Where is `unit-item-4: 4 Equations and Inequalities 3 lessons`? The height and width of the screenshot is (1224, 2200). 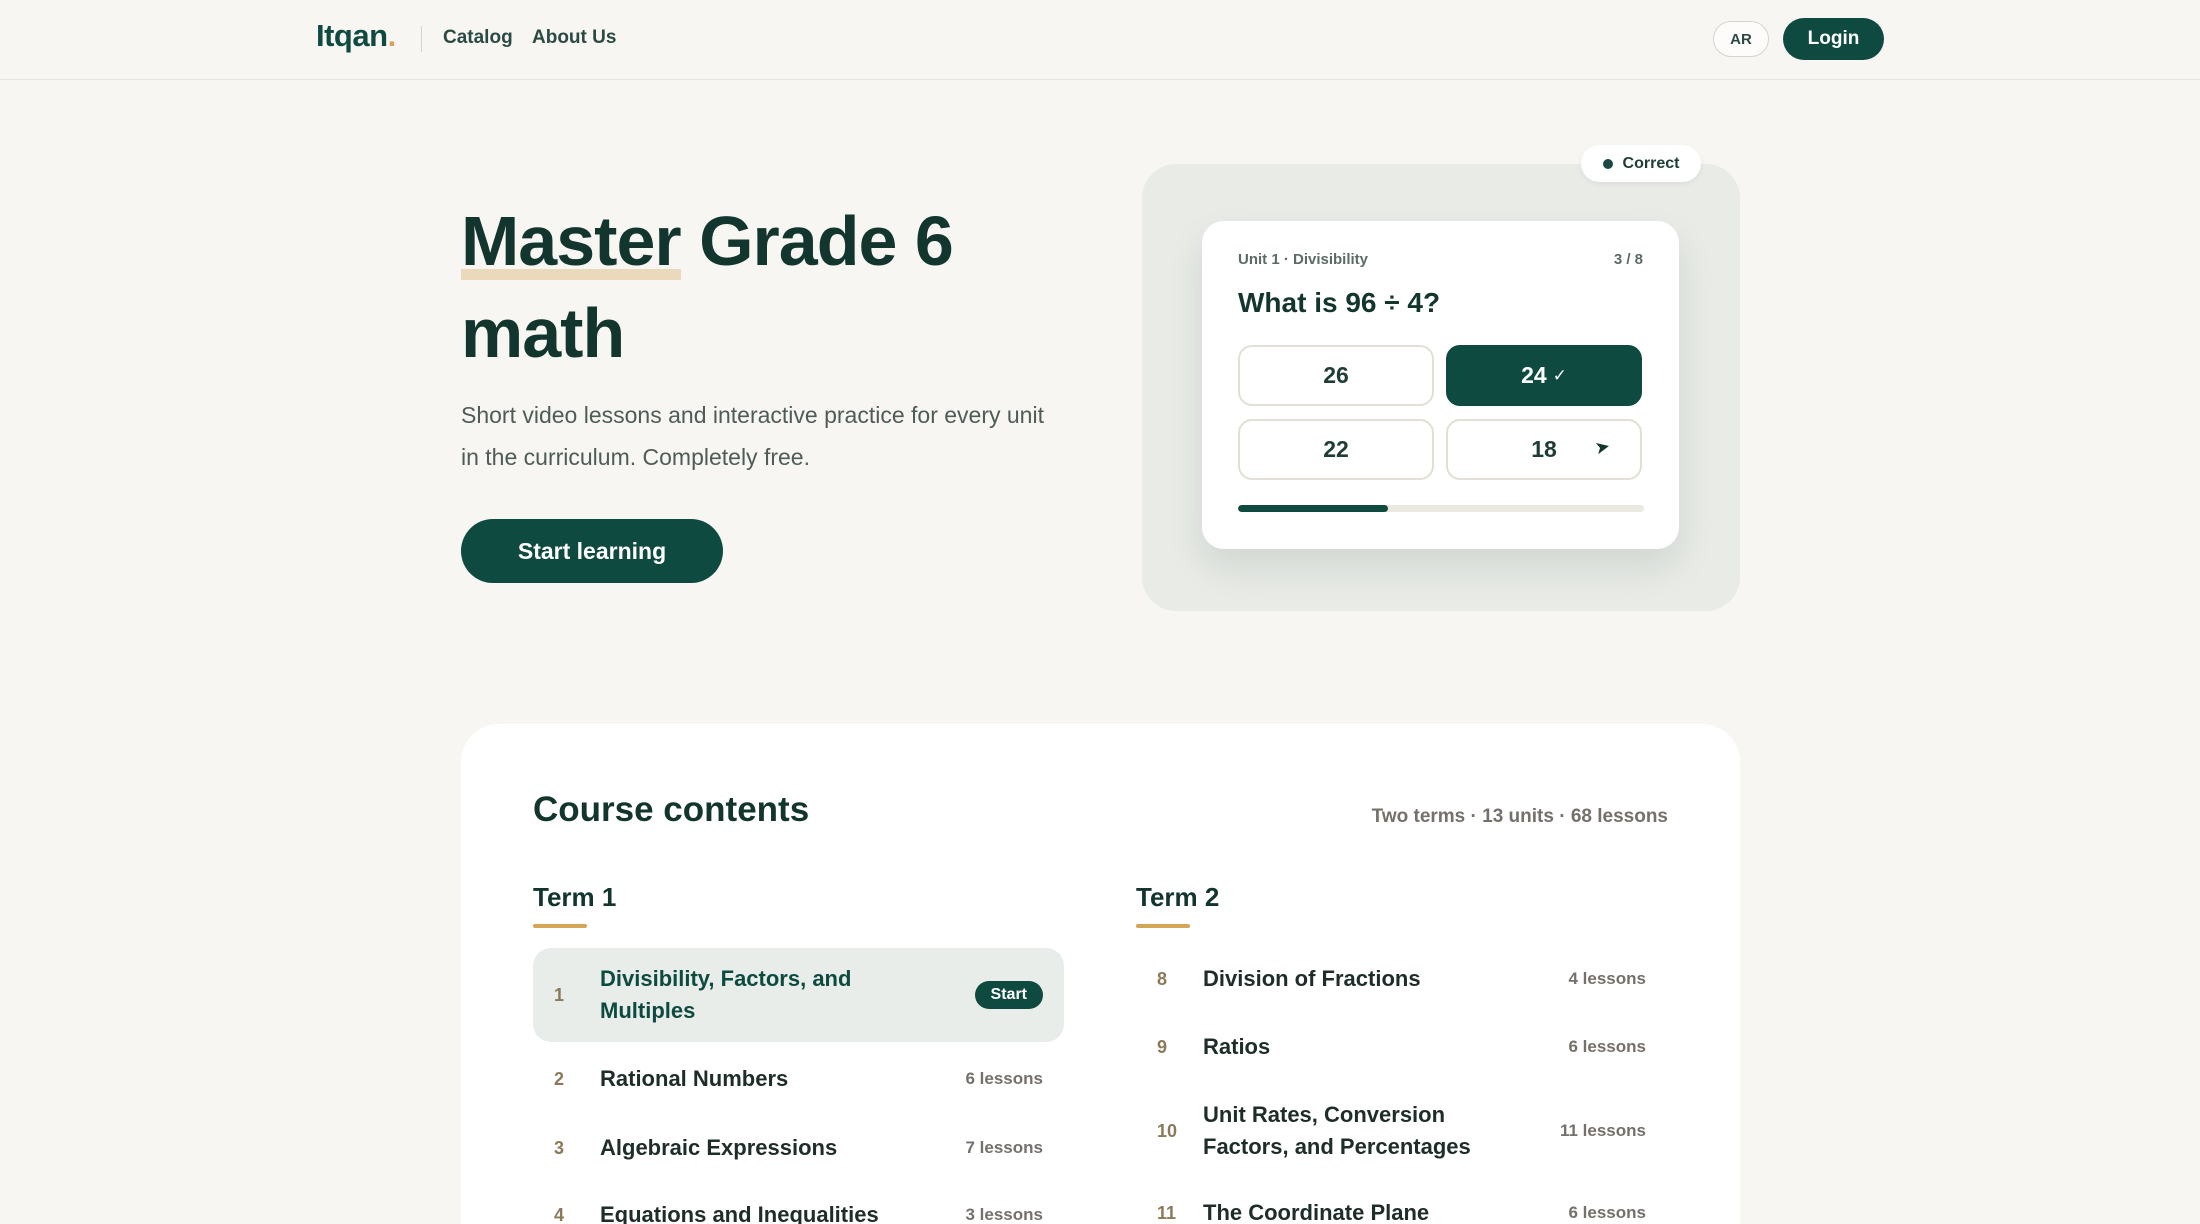
unit-item-4: 4 Equations and Inequalities 3 lessons is located at coordinates (798, 1202).